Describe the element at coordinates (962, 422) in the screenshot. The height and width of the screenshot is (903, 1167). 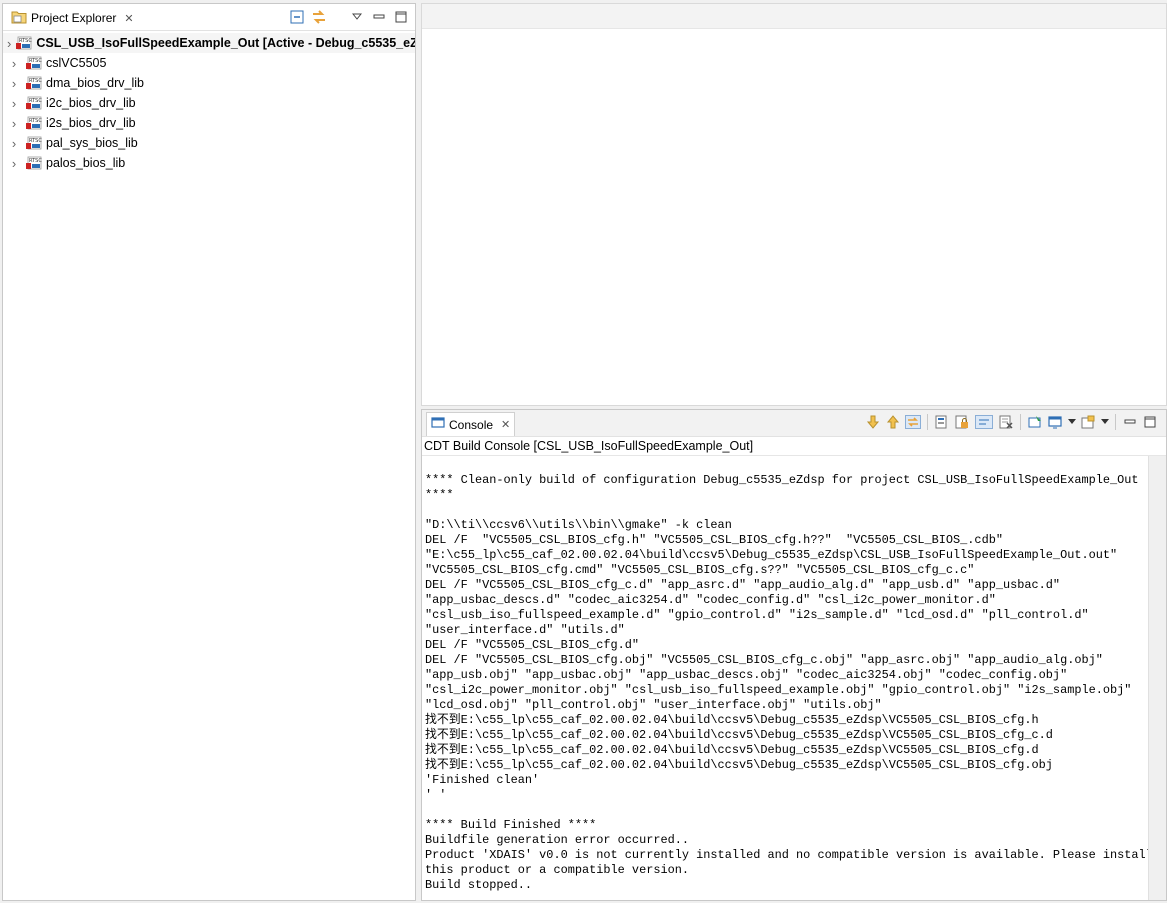
I see `lock-icon` at that location.